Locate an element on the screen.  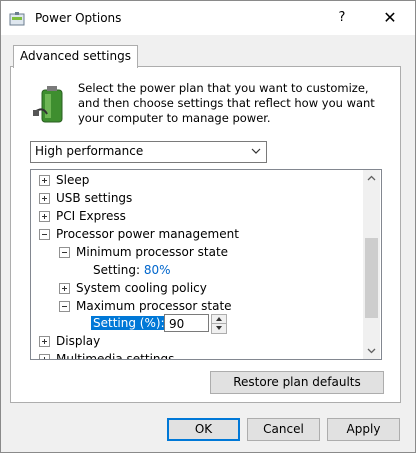
scroll-up-button is located at coordinates (371, 178).